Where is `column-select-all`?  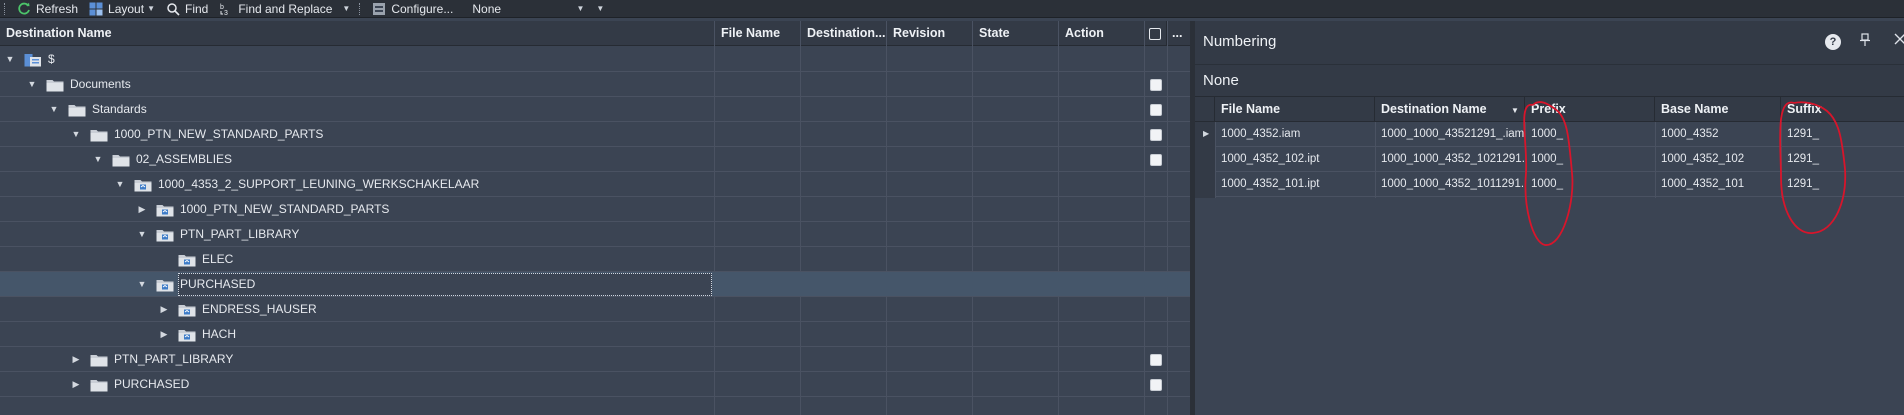 column-select-all is located at coordinates (1156, 33).